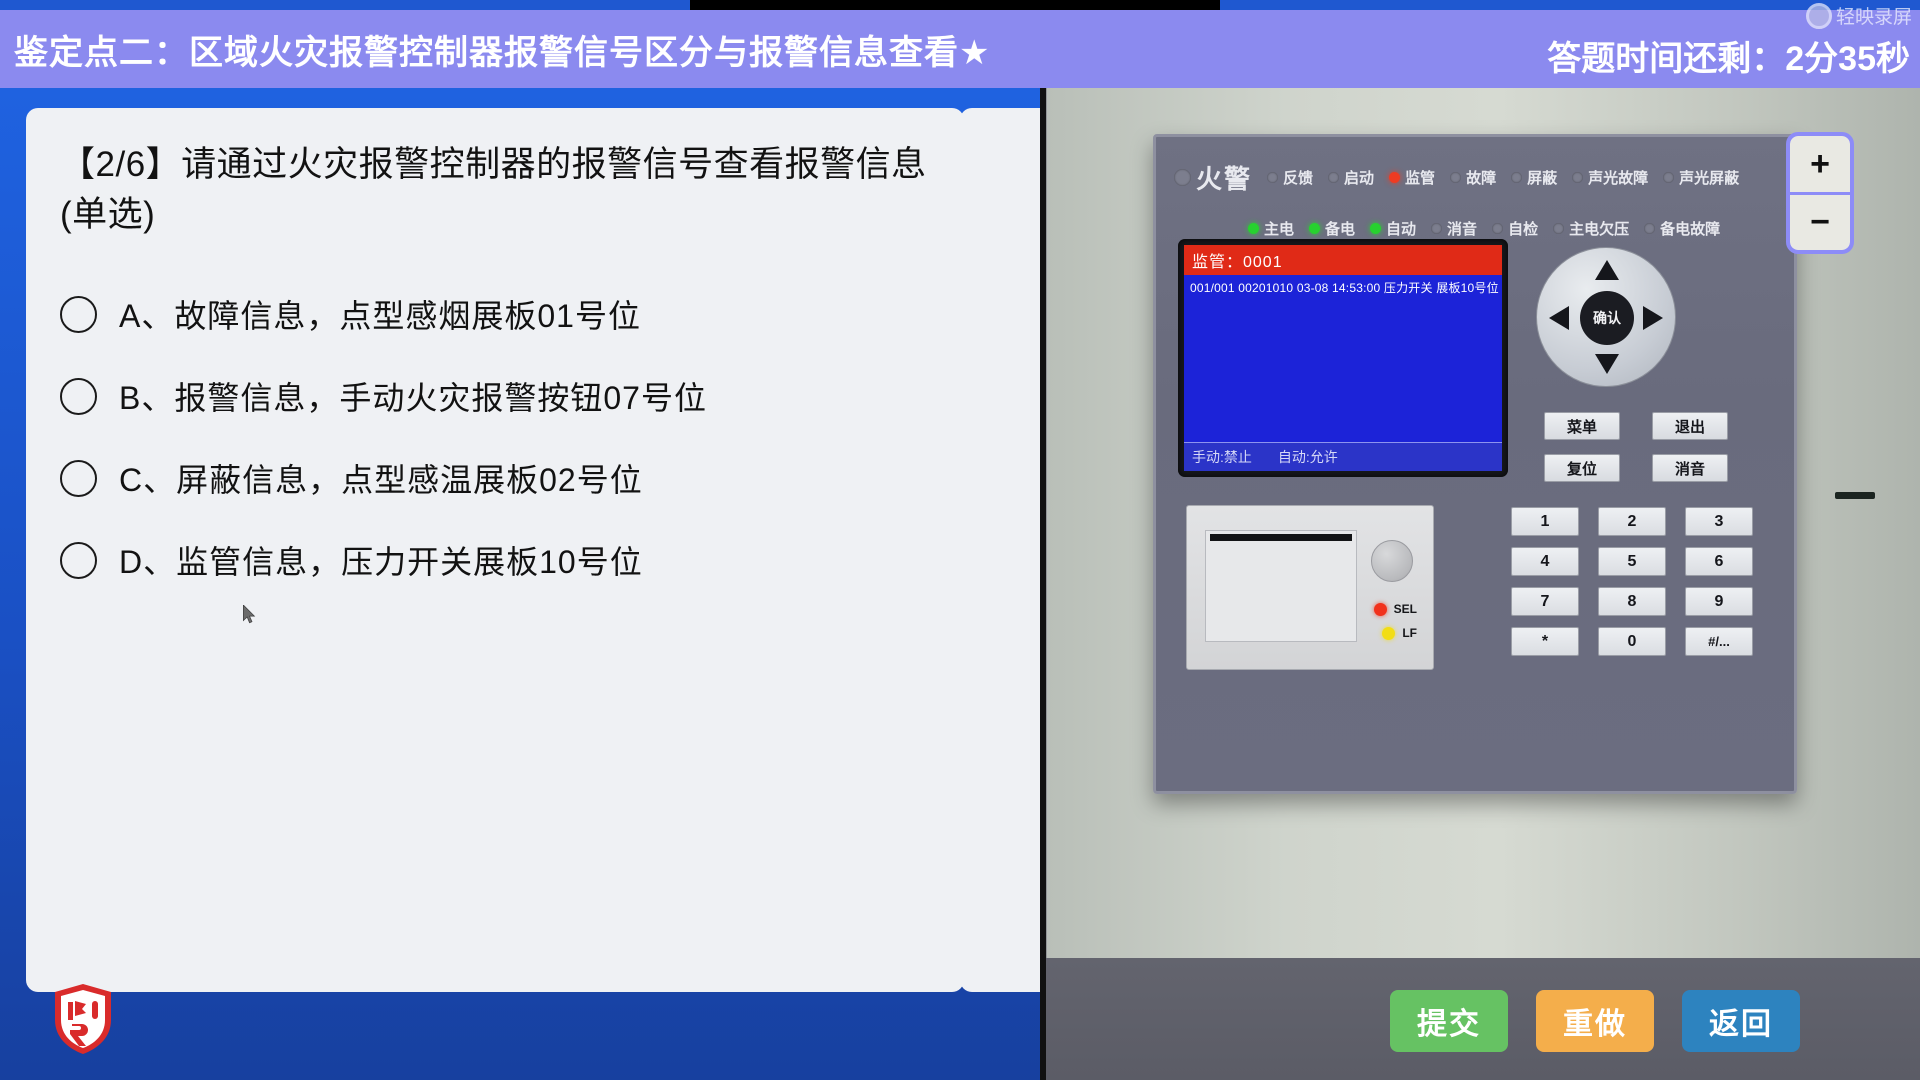  What do you see at coordinates (1632, 561) in the screenshot?
I see `key-5: 5` at bounding box center [1632, 561].